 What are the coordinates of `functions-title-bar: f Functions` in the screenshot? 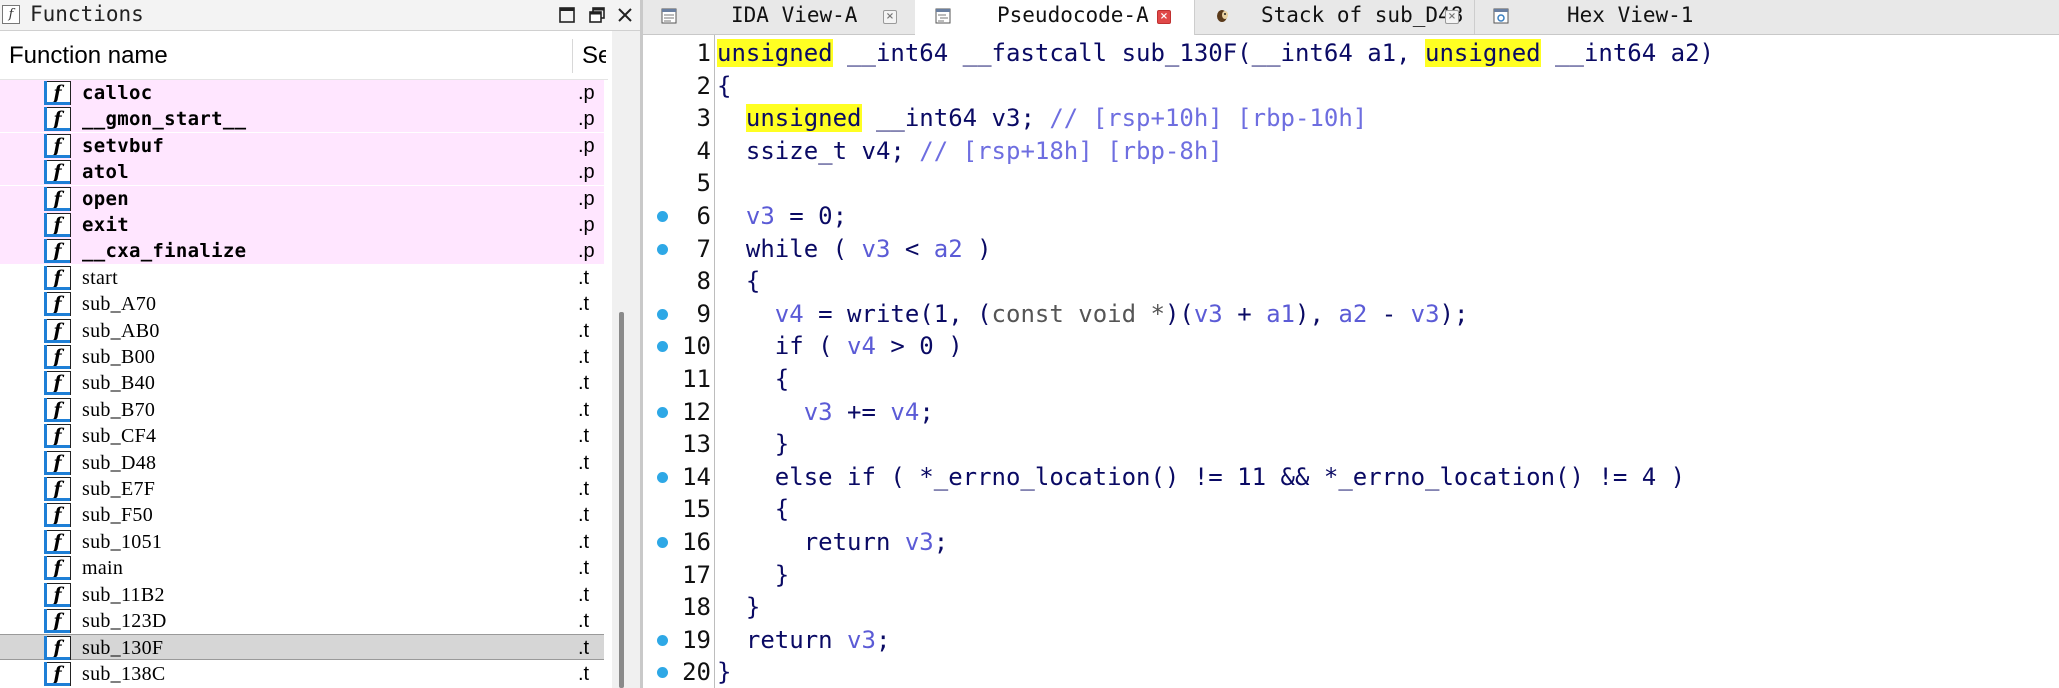 It's located at (320, 15).